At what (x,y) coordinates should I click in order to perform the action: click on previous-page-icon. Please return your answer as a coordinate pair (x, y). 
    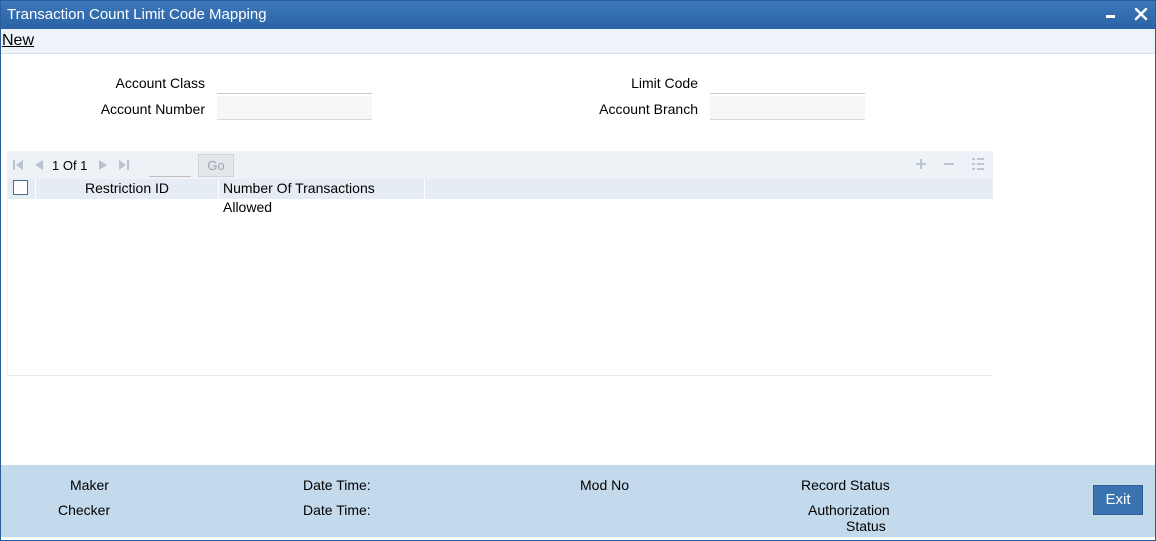
    Looking at the image, I should click on (39, 165).